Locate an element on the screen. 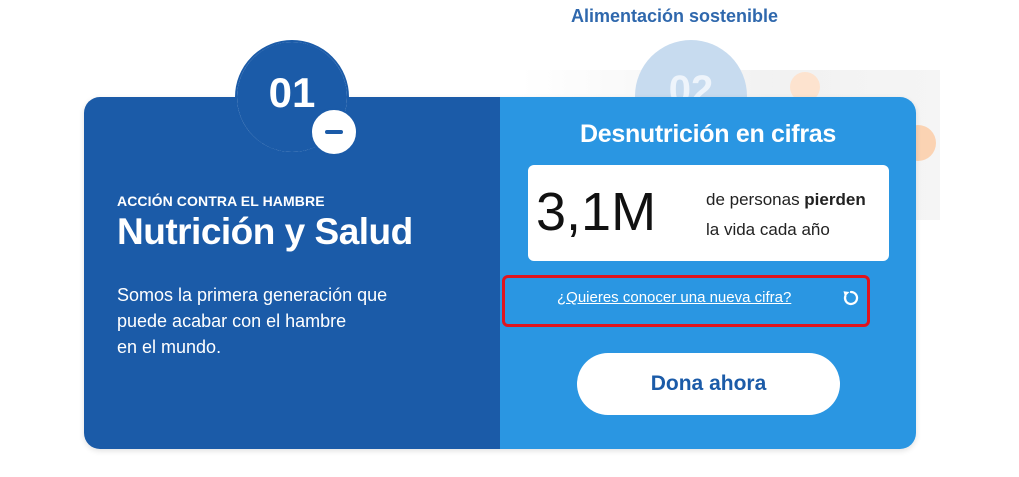 Image resolution: width=1019 pixels, height=477 pixels. new-figure-link: ¿Quieres conocer una nueva cifra? is located at coordinates (674, 297).